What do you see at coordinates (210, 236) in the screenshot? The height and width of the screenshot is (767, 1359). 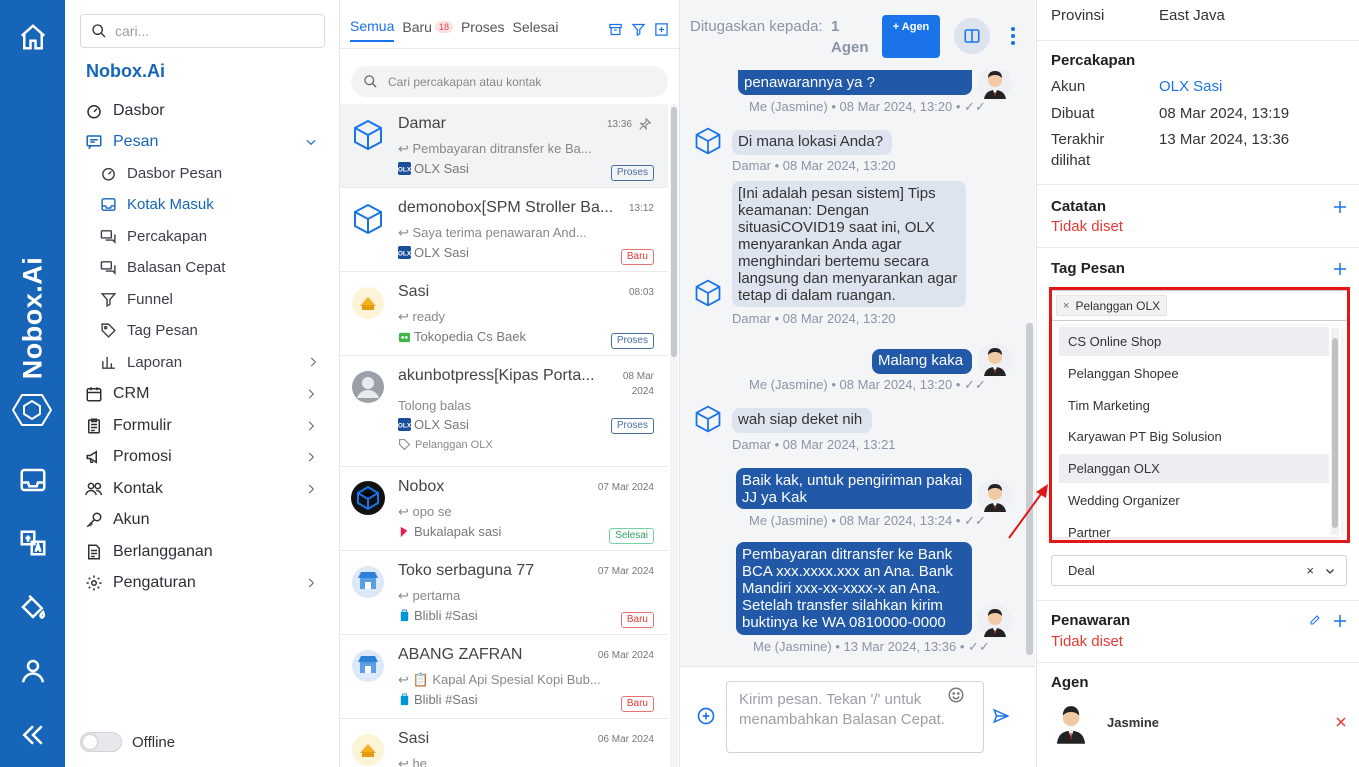 I see `nav-sub-percakapan: Percakapan` at bounding box center [210, 236].